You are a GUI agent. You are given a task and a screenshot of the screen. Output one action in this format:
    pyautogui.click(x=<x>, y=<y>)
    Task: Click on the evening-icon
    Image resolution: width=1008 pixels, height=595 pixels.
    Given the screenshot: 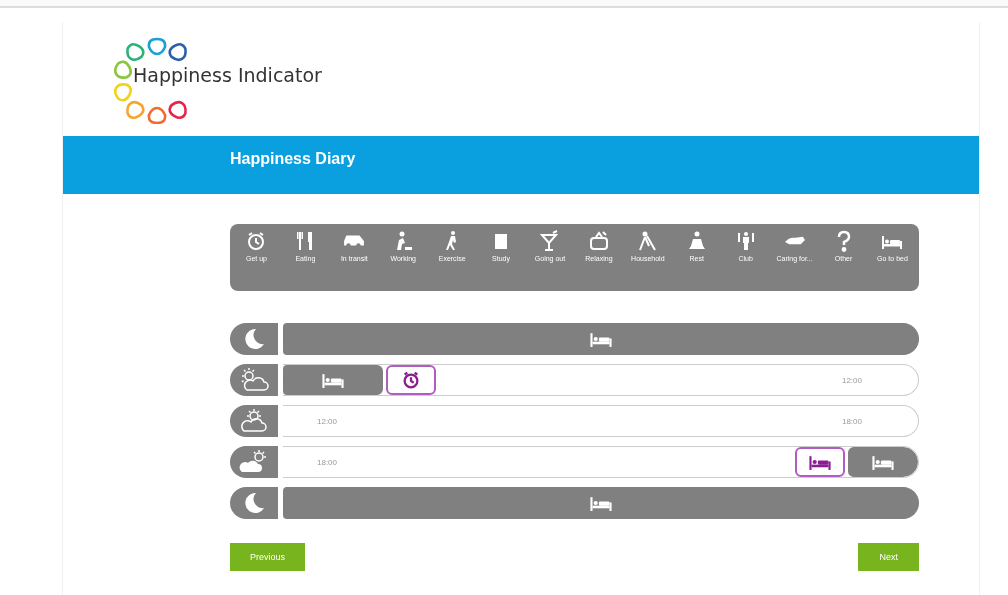 What is the action you would take?
    pyautogui.click(x=254, y=462)
    